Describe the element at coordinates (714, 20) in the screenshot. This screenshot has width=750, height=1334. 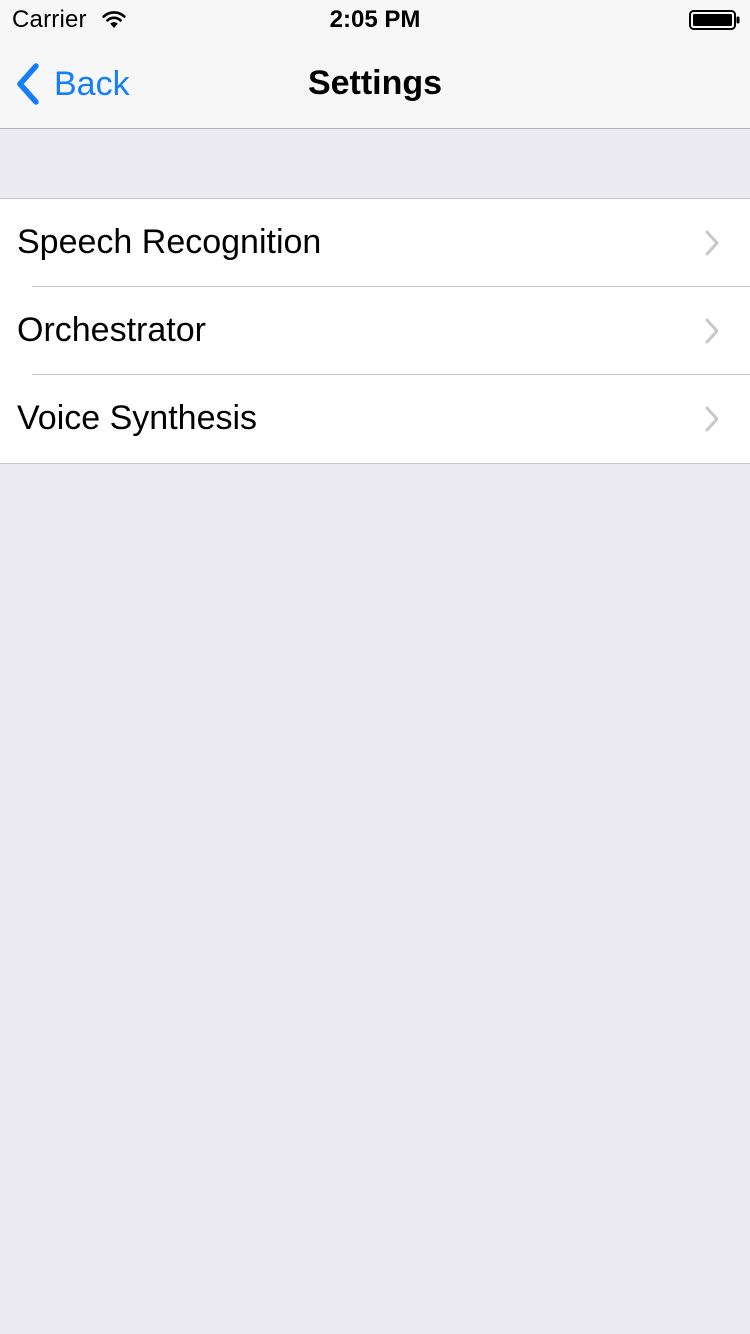
I see `battery-icon` at that location.